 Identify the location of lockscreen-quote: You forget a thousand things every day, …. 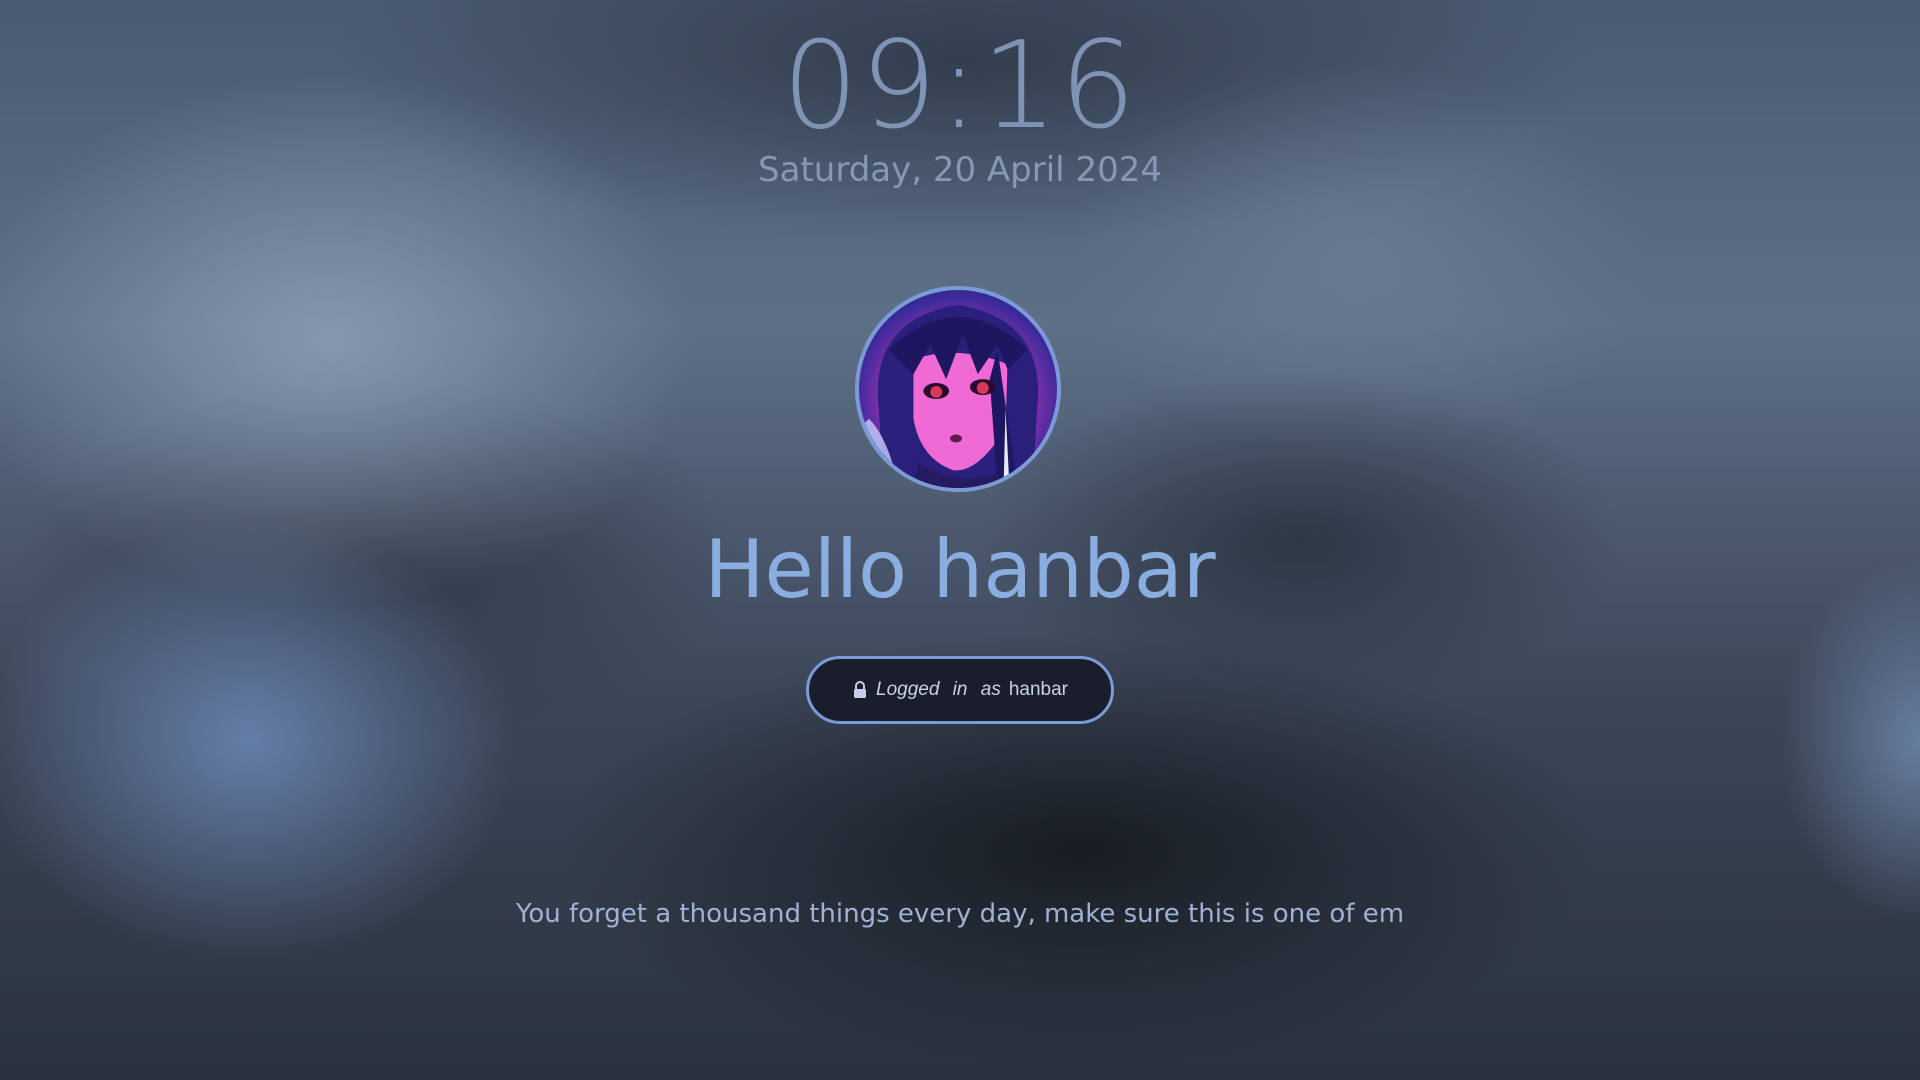
(960, 914).